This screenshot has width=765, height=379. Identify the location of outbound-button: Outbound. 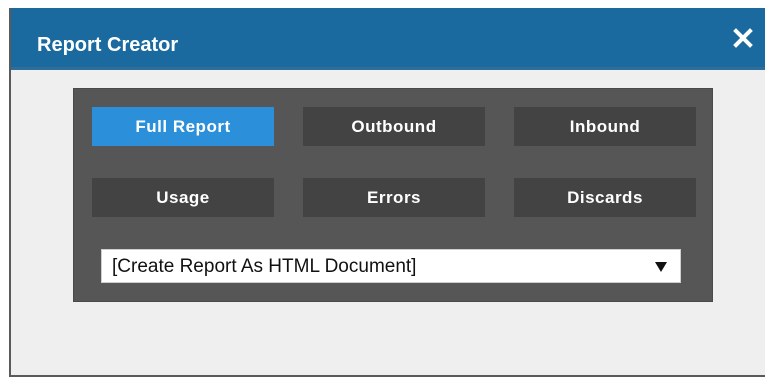
(394, 126).